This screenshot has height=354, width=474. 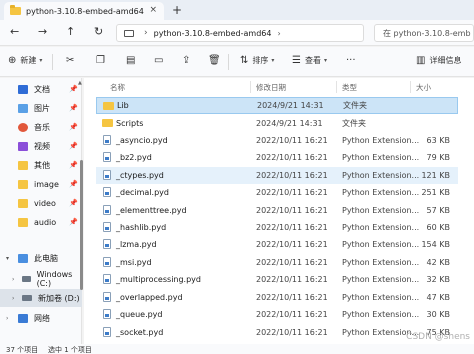 What do you see at coordinates (41, 258) in the screenshot?
I see `sidebar-item-this-pc: ▾ 此电脑` at bounding box center [41, 258].